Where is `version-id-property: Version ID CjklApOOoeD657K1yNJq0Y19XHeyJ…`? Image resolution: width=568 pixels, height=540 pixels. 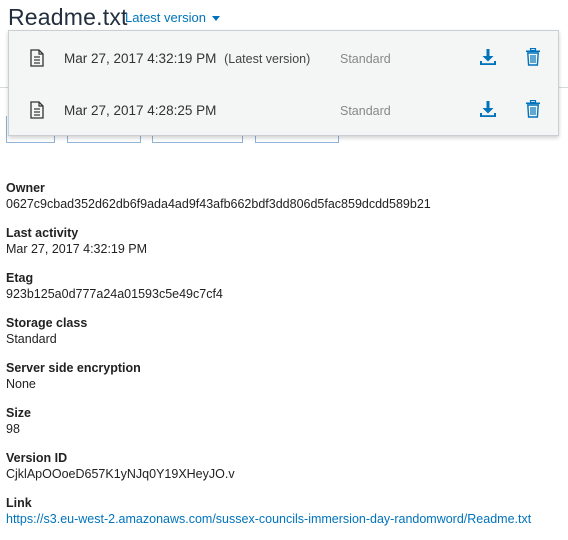
version-id-property: Version ID CjklApOOoeD657K1yNJq0Y19XHeyJ… is located at coordinates (284, 472).